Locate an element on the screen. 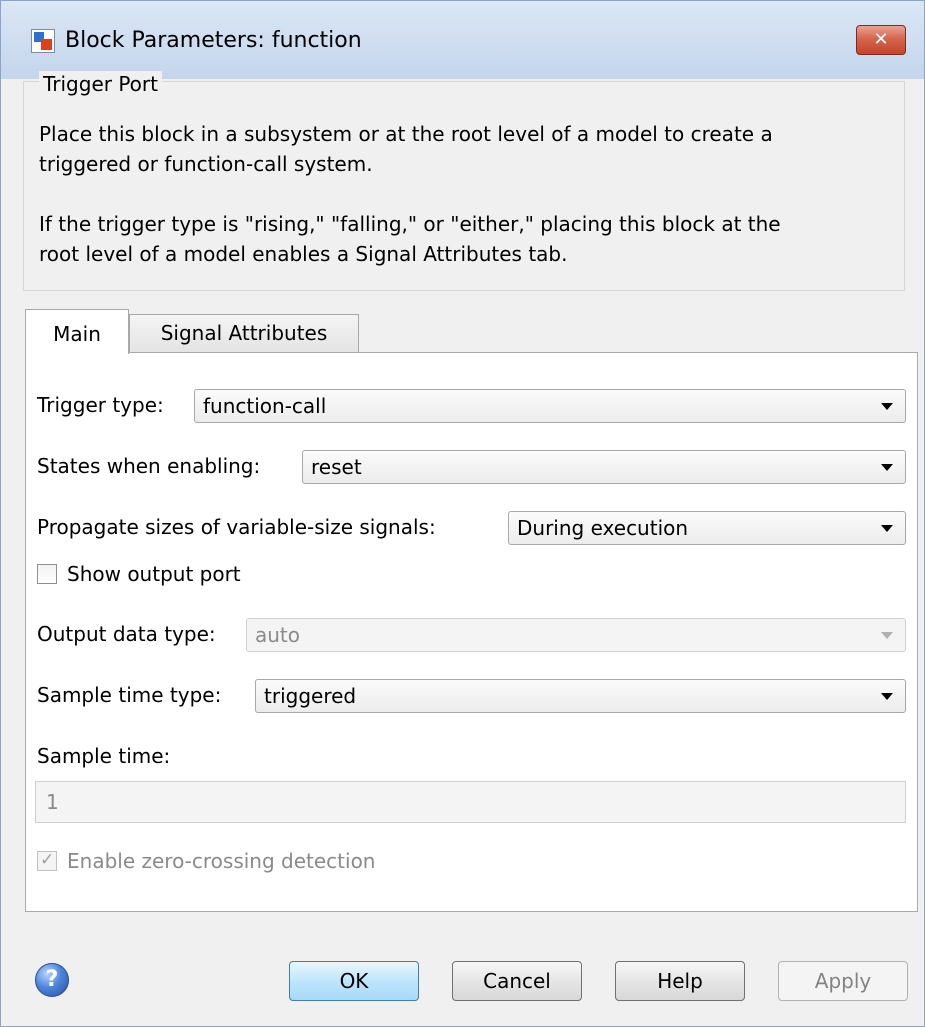 Image resolution: width=925 pixels, height=1027 pixels. sample-time-type-label: Sample time type: is located at coordinates (129, 695).